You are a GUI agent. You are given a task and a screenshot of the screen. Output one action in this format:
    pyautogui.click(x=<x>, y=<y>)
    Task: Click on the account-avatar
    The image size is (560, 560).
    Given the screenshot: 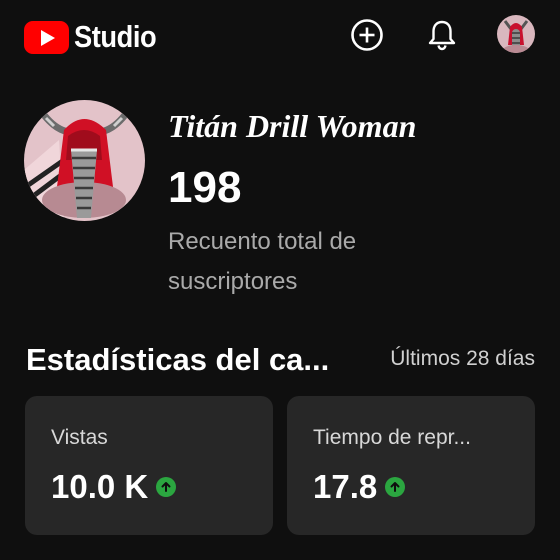 What is the action you would take?
    pyautogui.click(x=516, y=34)
    